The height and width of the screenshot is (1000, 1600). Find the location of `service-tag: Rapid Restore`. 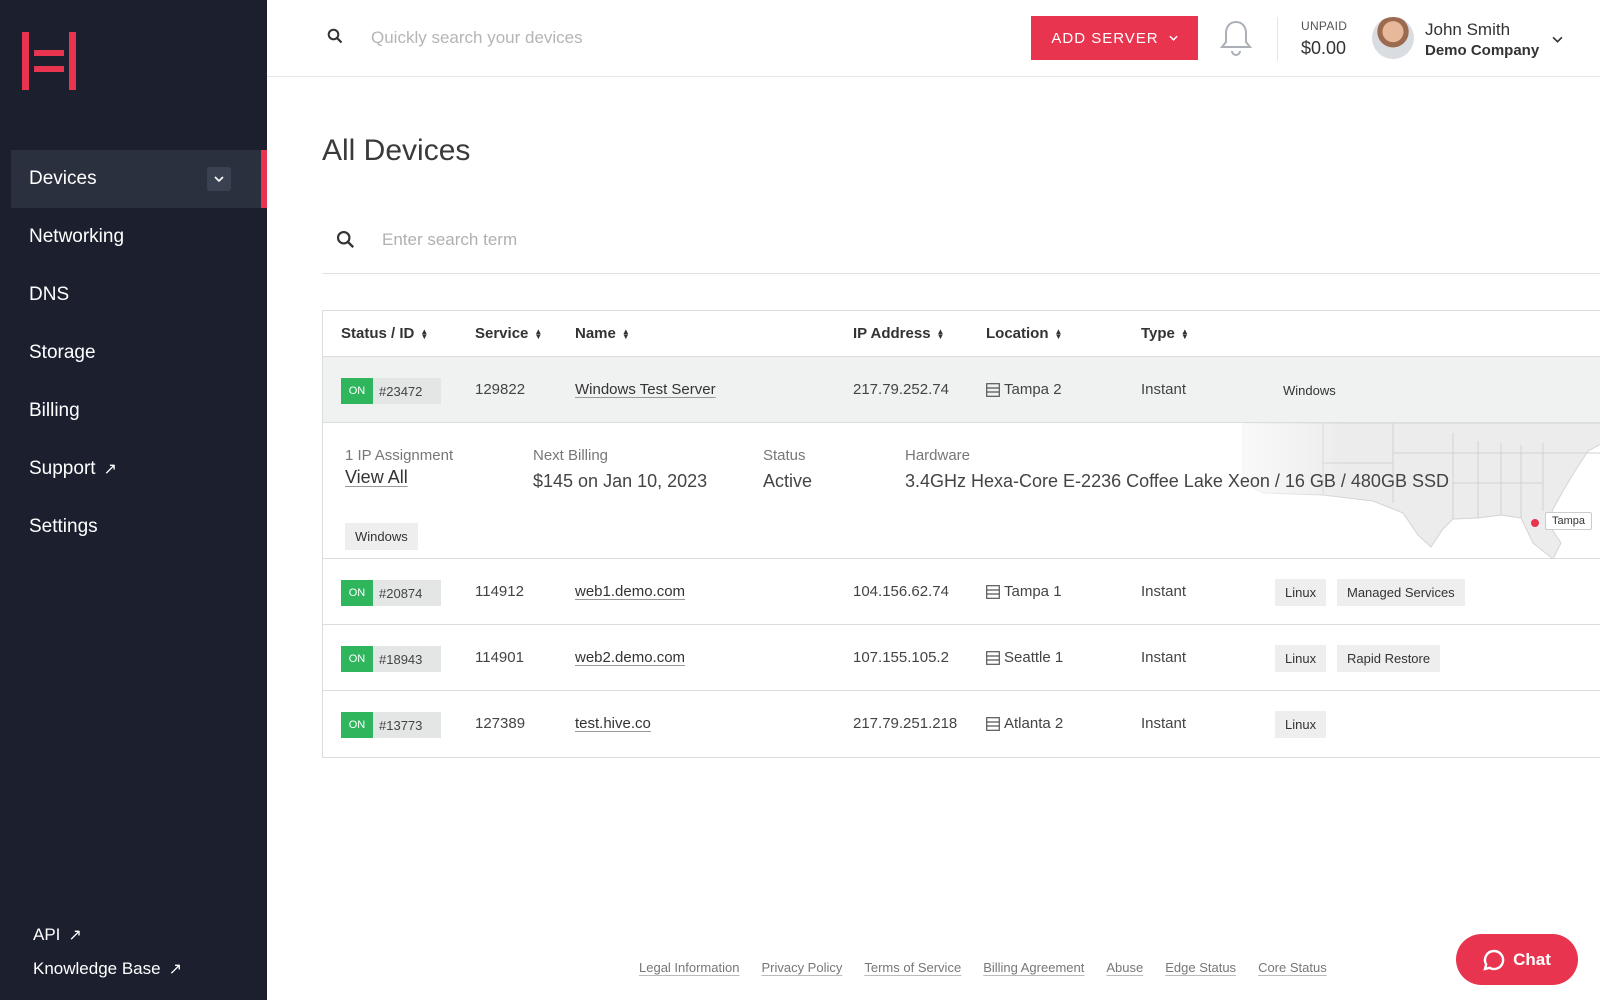

service-tag: Rapid Restore is located at coordinates (1389, 658).